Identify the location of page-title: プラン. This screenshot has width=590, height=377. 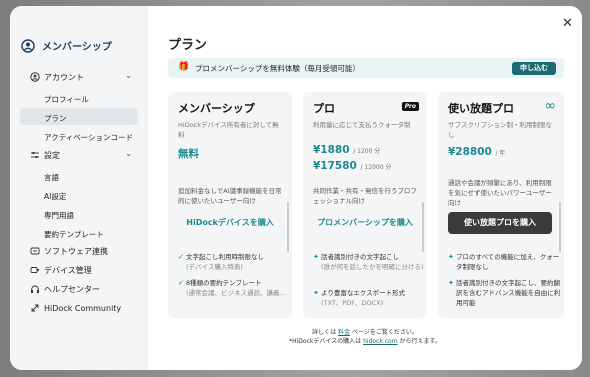
(188, 45).